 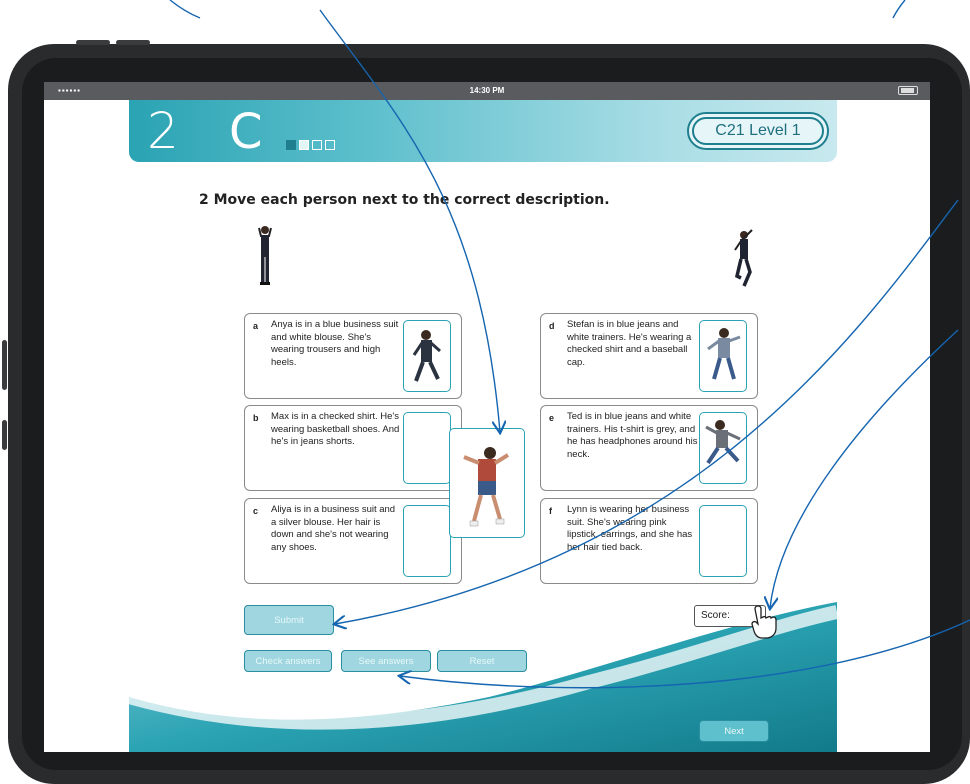 I want to click on status-bar: ▪▪▪▪▪▪ 14:30 PM, so click(x=487, y=91).